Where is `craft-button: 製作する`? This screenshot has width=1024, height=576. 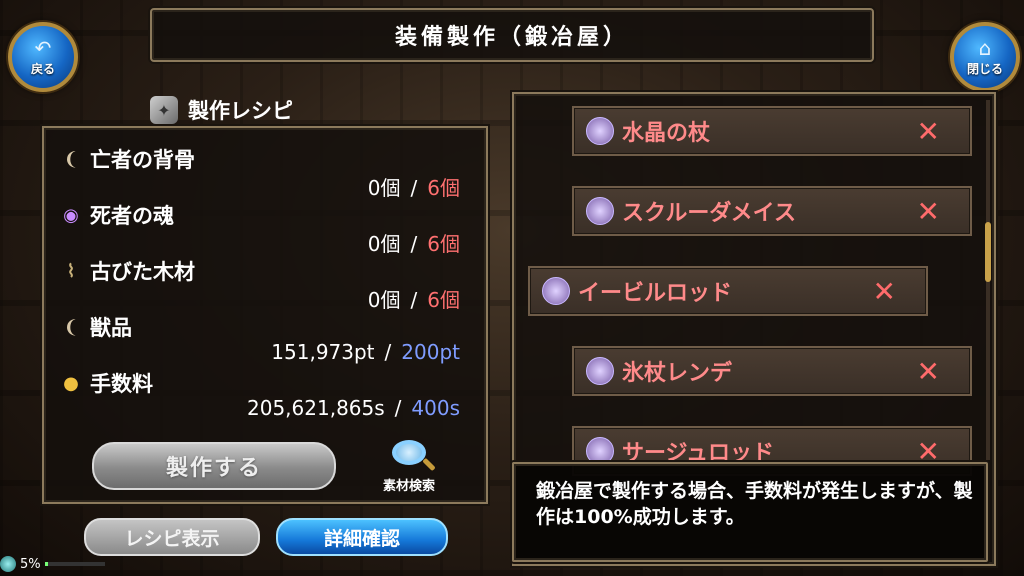
craft-button: 製作する is located at coordinates (214, 466).